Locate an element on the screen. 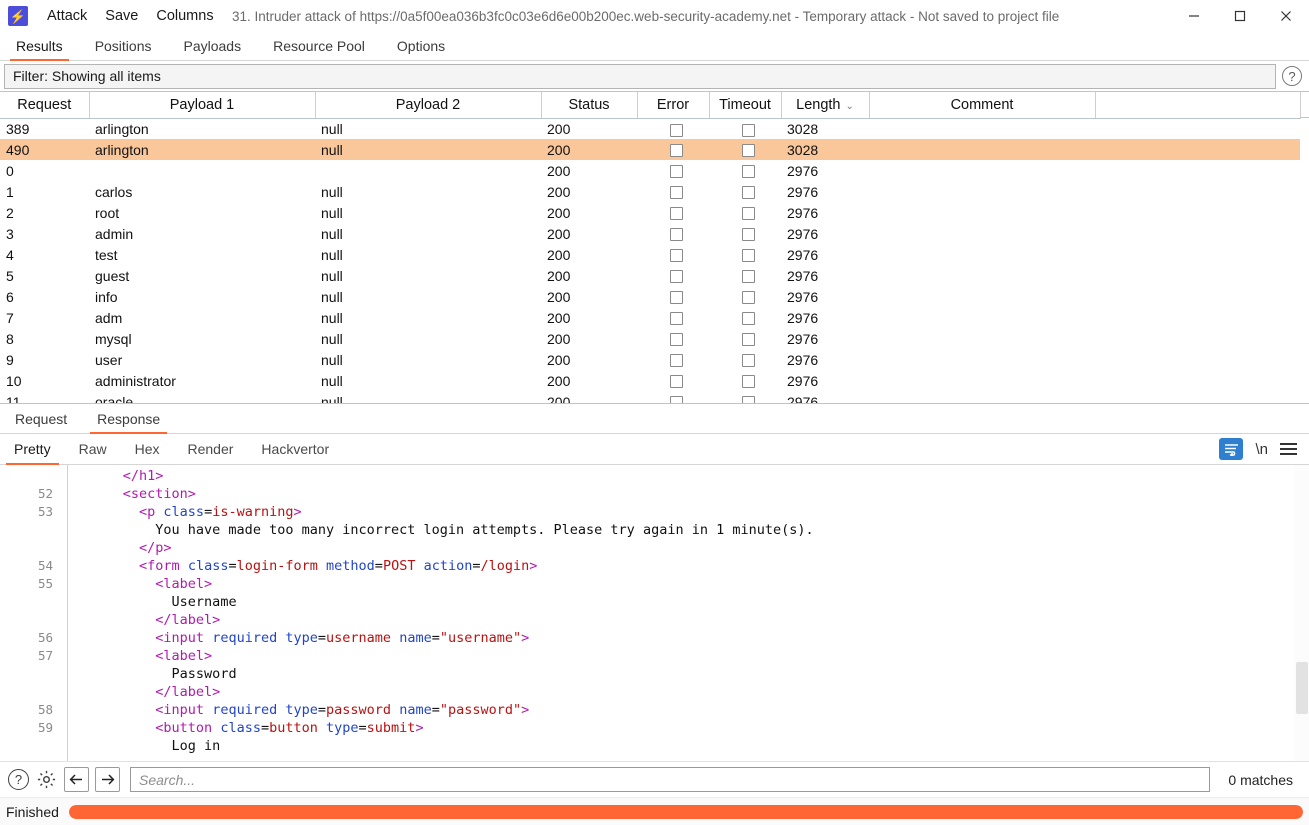  col-comment: Comment is located at coordinates (982, 105).